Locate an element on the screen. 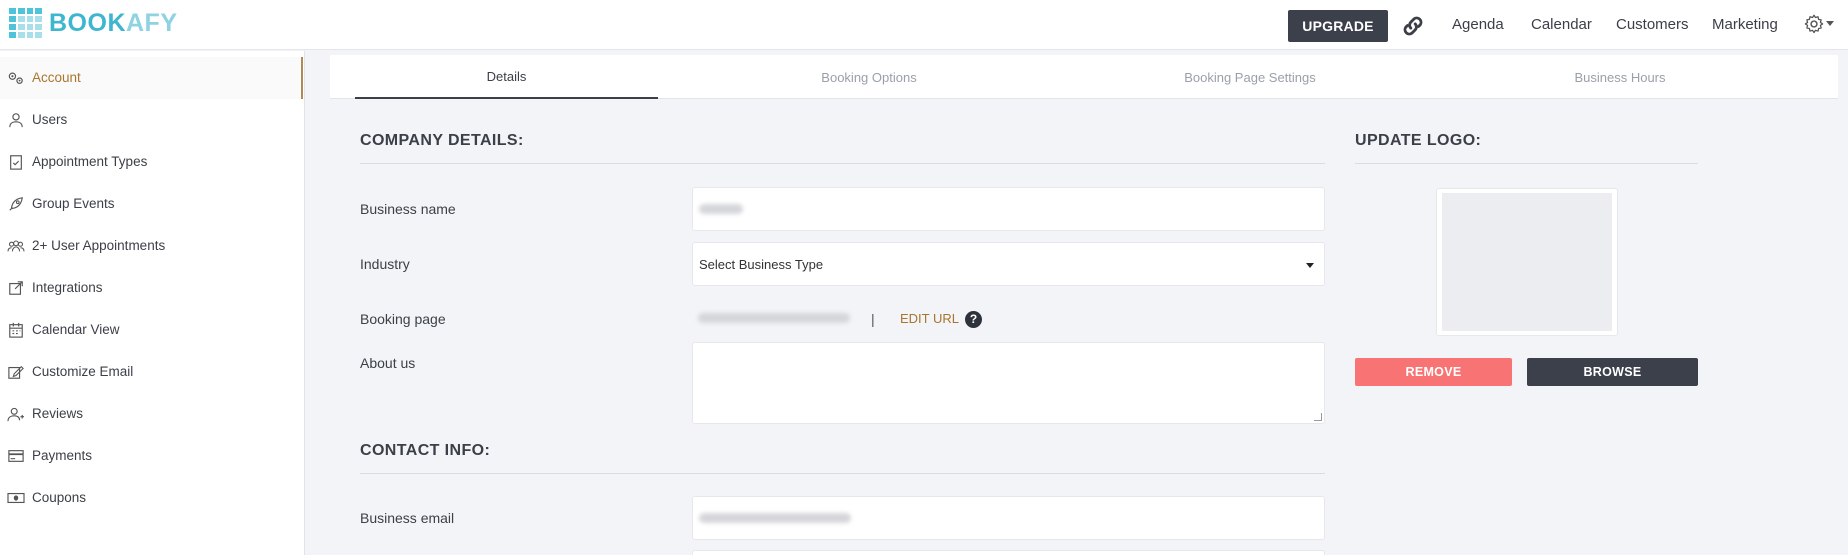  sidebar-item-reviews: Reviews is located at coordinates (151, 414).